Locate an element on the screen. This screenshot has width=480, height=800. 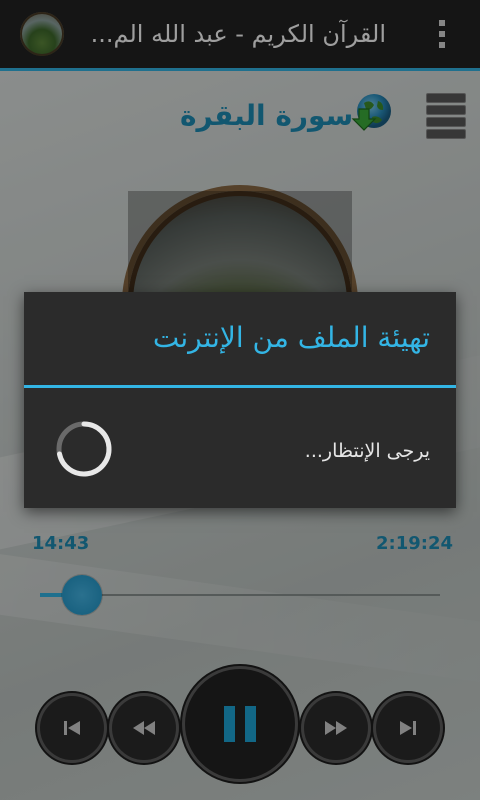
loading-spinner-icon is located at coordinates (84, 449).